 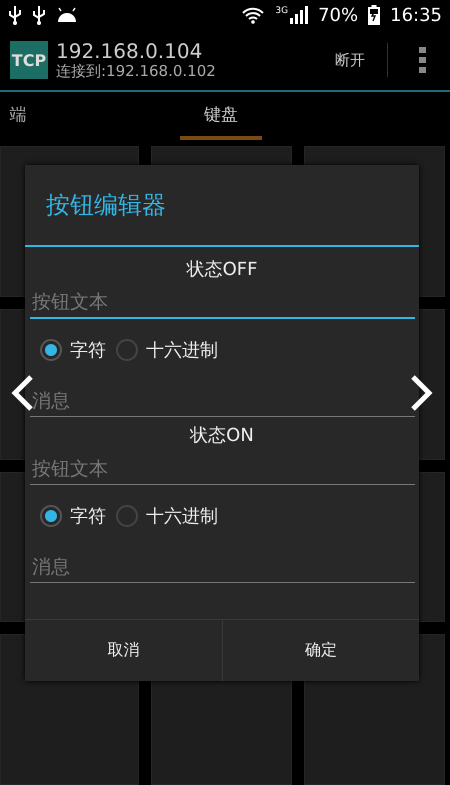 What do you see at coordinates (422, 393) in the screenshot?
I see `chevron-right-icon` at bounding box center [422, 393].